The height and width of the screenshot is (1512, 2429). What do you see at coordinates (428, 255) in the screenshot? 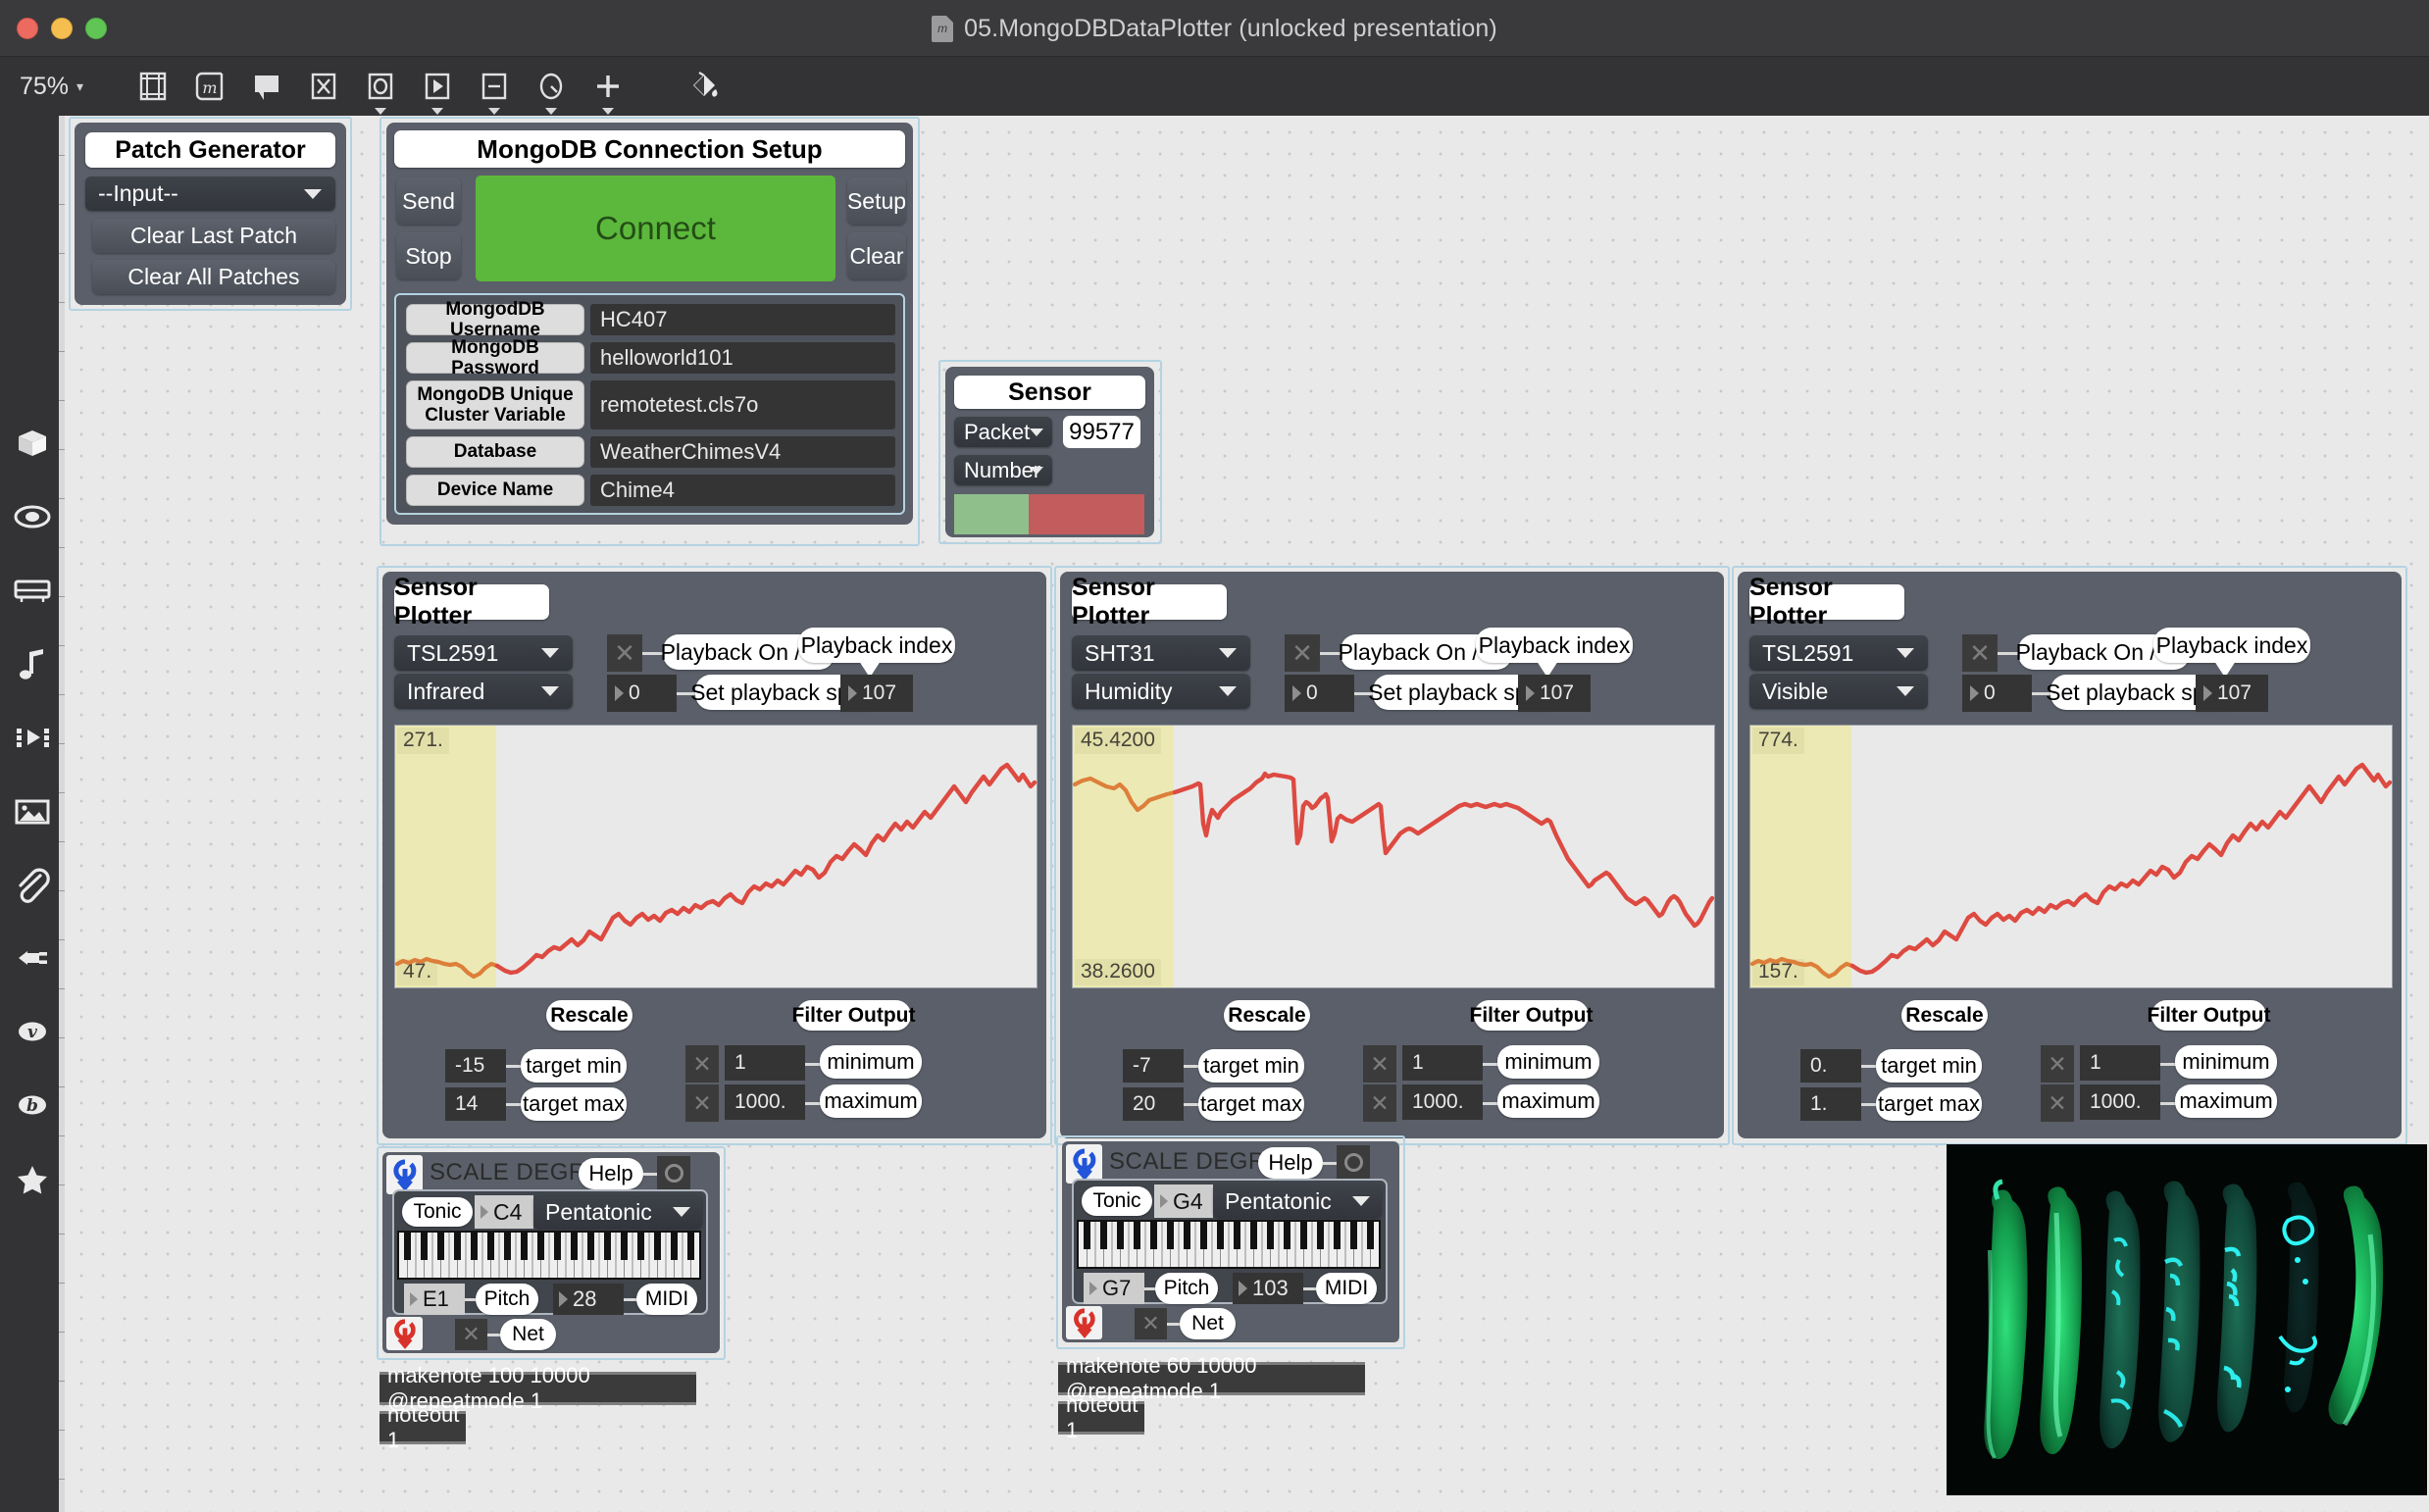
I see `mongodb-stop-button: Stop` at bounding box center [428, 255].